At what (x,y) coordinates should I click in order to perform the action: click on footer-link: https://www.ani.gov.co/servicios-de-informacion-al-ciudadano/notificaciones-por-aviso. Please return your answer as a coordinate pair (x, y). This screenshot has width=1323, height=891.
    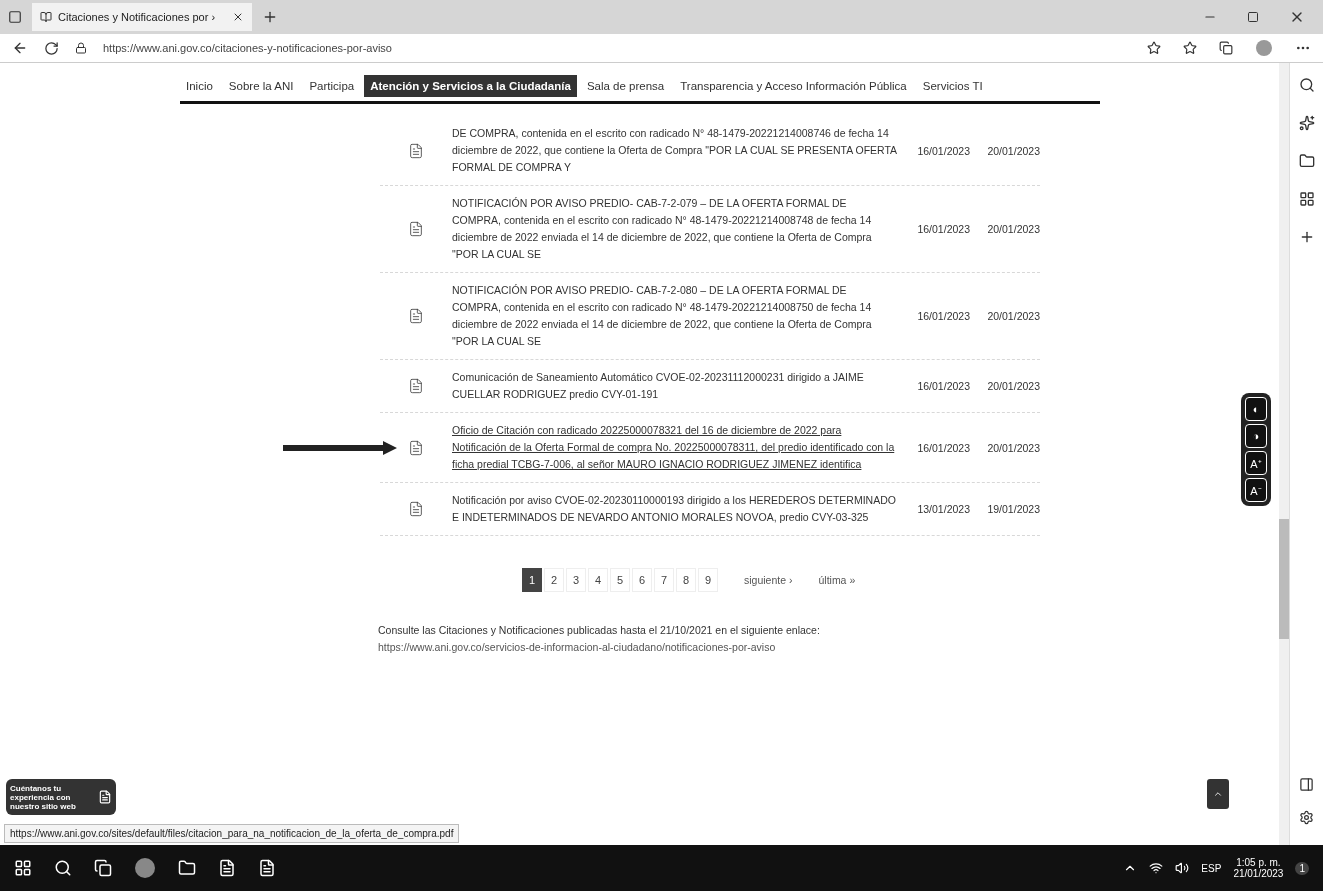
    Looking at the image, I should click on (743, 647).